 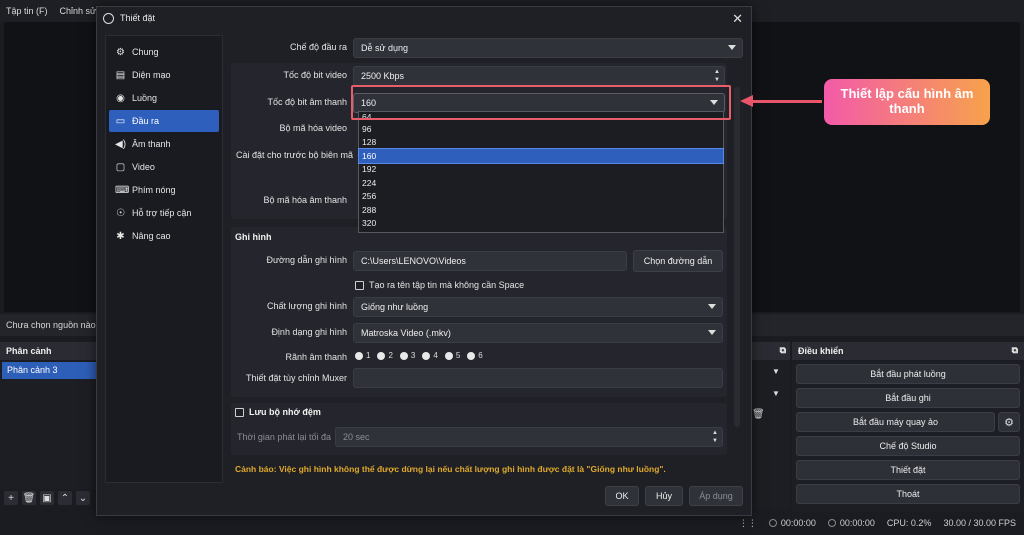 What do you see at coordinates (307, 102) in the screenshot?
I see `audio-bitrate-label: Tốc độ bit âm thanh` at bounding box center [307, 102].